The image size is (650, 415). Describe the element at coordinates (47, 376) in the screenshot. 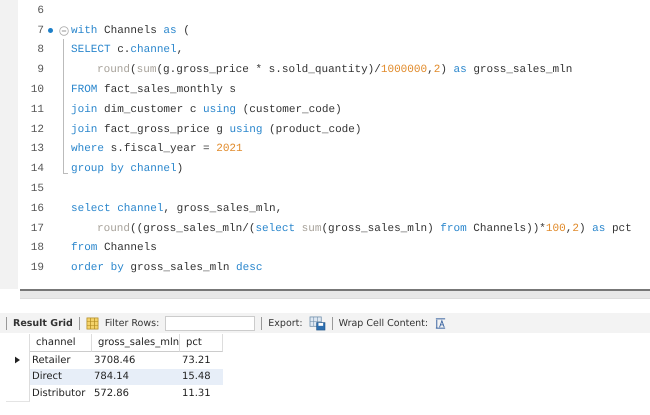

I see `table-cell-text: Direct` at that location.